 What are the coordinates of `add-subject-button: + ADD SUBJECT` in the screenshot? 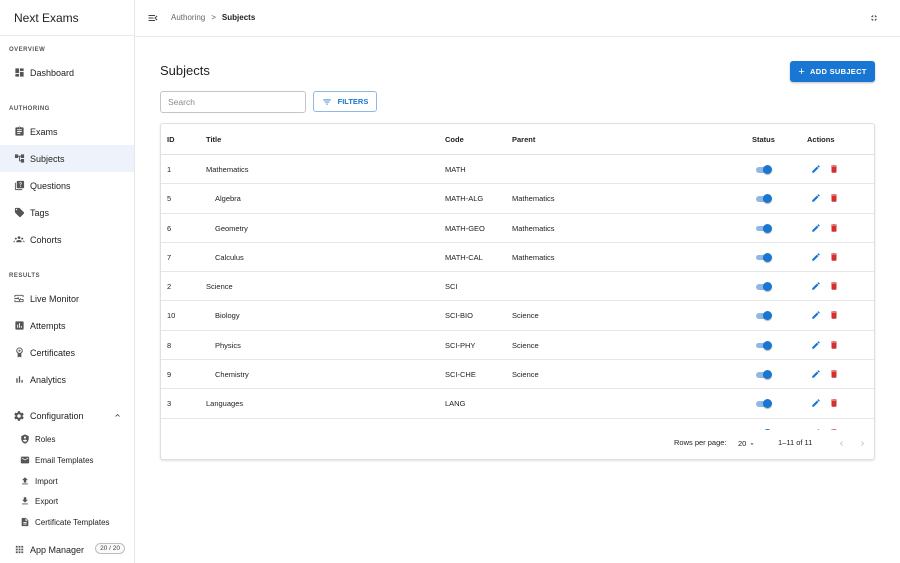 It's located at (832, 71).